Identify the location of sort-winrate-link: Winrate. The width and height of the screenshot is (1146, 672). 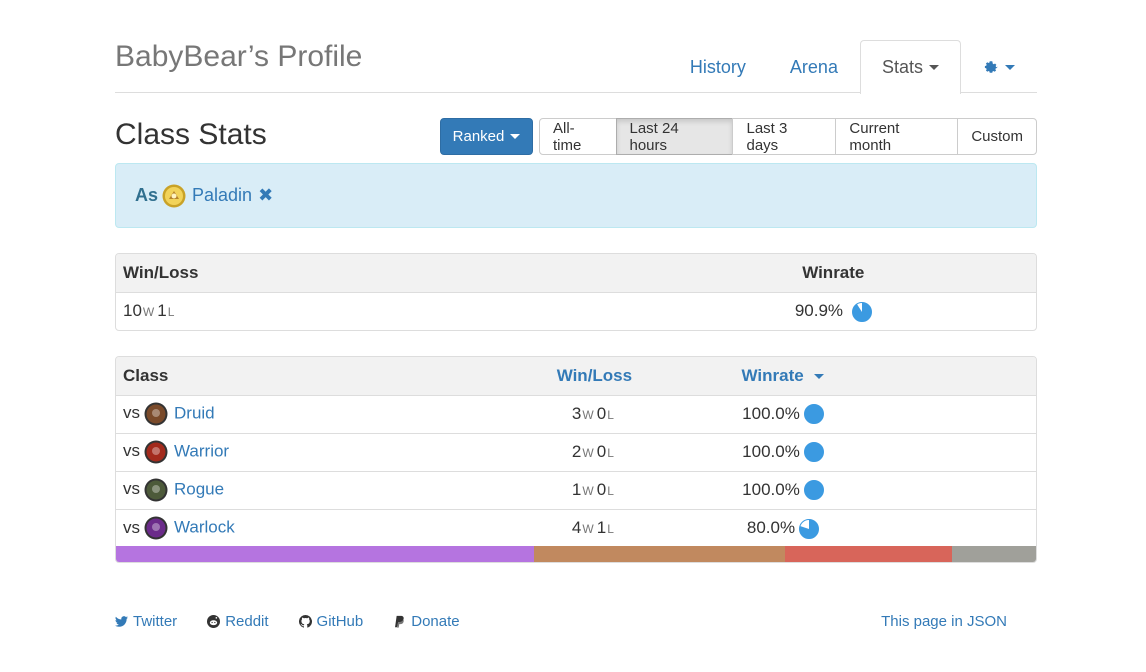
(773, 375).